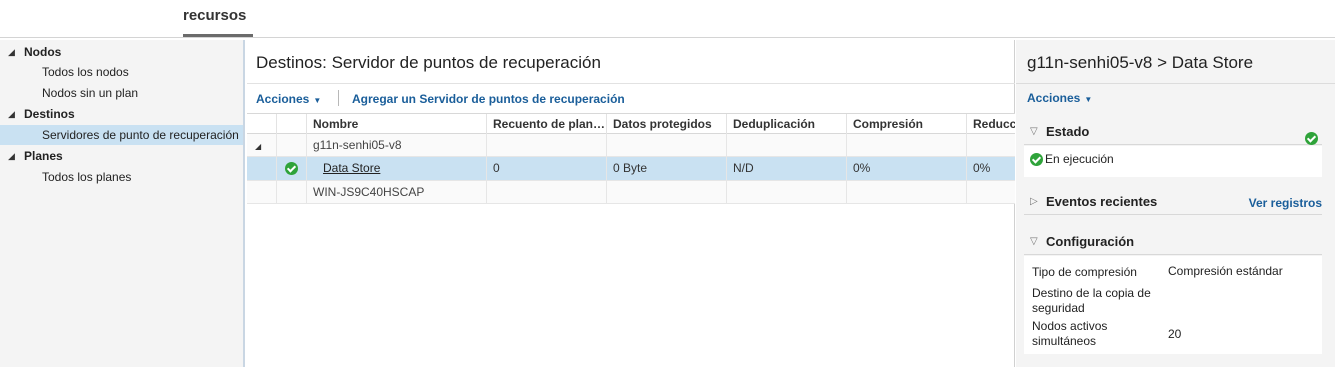 The width and height of the screenshot is (1335, 367). I want to click on actions-menu-button: Acciones ▼, so click(288, 99).